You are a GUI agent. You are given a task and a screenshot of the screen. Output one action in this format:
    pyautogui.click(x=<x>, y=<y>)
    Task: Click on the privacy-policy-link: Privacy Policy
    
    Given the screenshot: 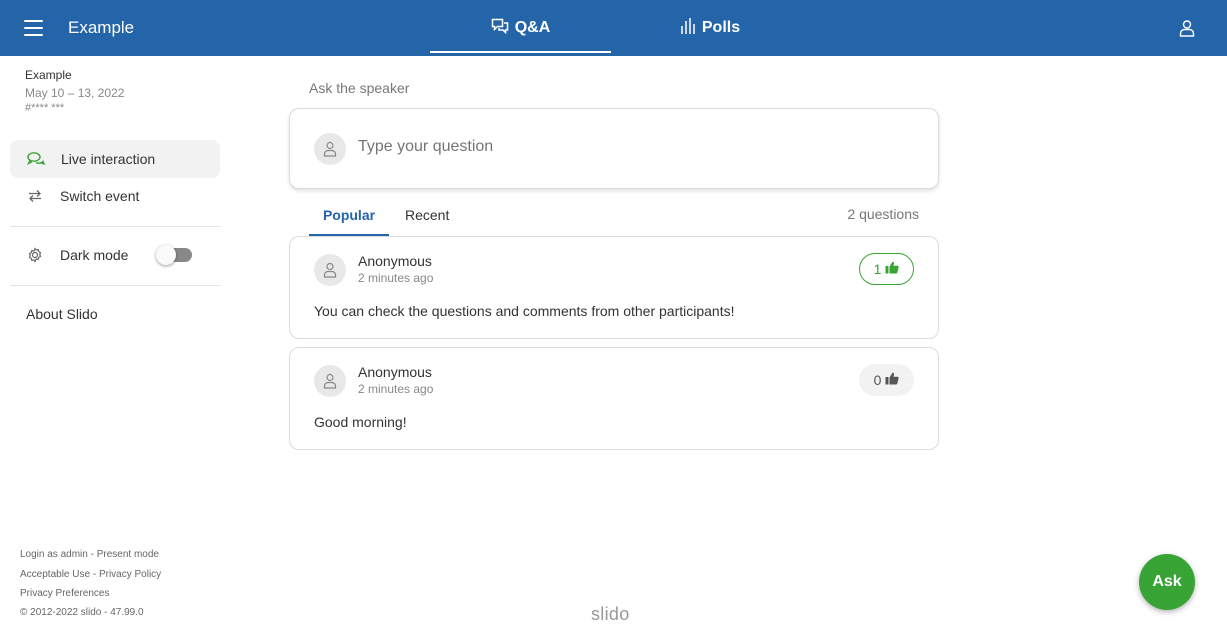 What is the action you would take?
    pyautogui.click(x=130, y=574)
    